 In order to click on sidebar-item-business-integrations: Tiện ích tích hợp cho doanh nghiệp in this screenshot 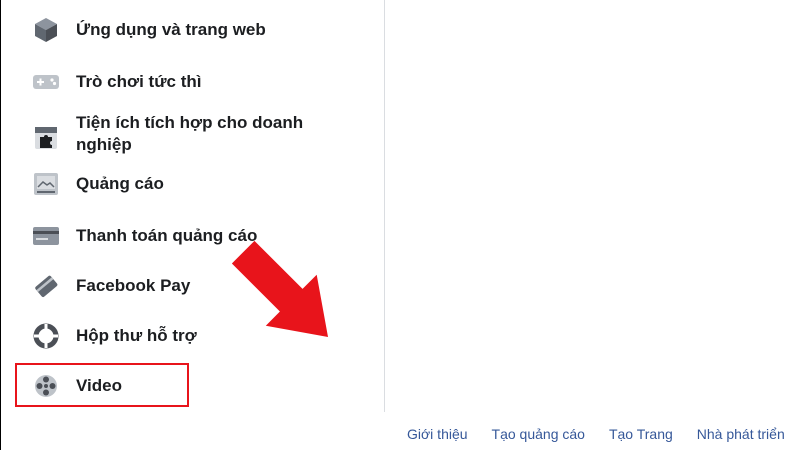, I will do `click(179, 134)`.